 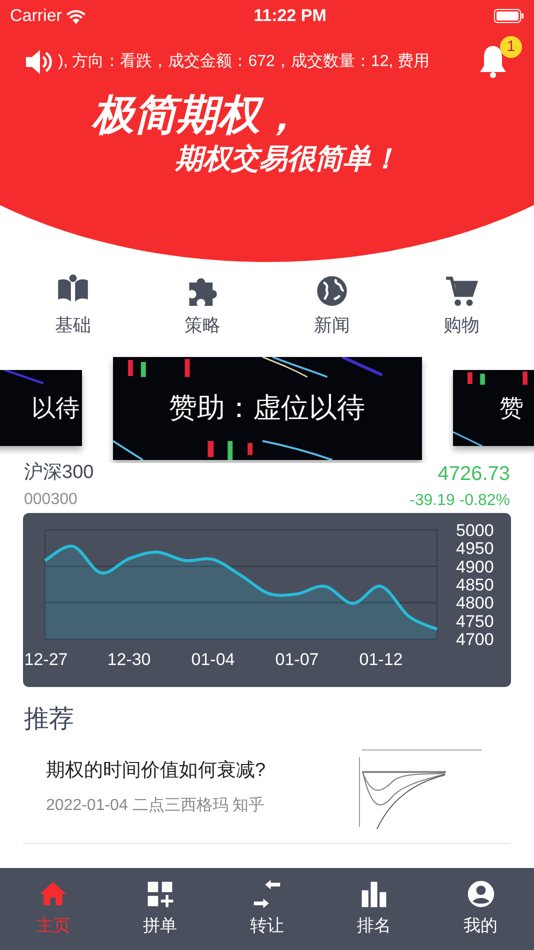 What do you see at coordinates (129, 659) in the screenshot?
I see `x-axis-label: 12-30` at bounding box center [129, 659].